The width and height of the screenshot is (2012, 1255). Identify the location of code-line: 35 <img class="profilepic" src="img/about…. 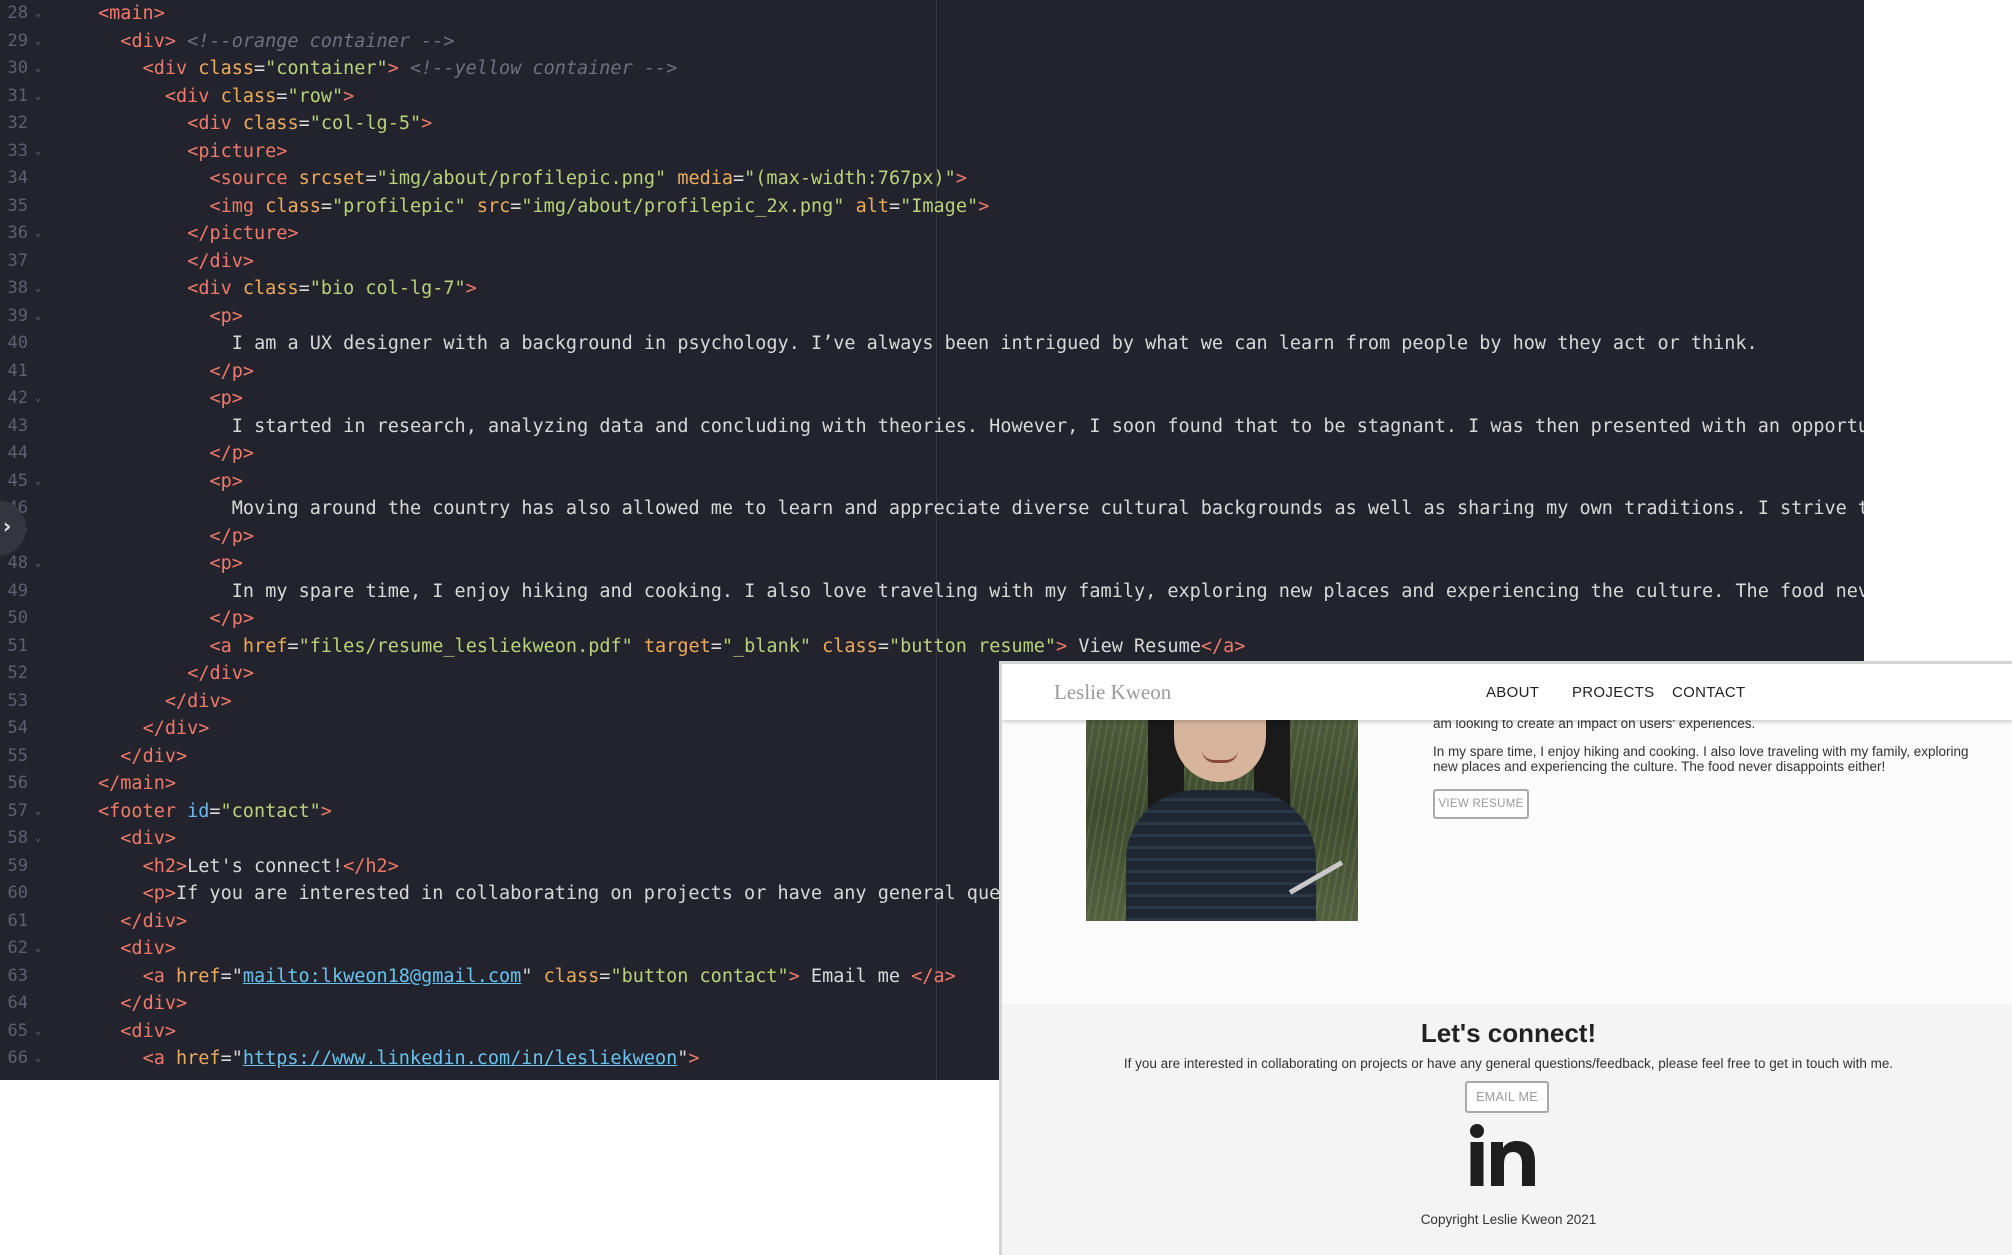
(932, 207).